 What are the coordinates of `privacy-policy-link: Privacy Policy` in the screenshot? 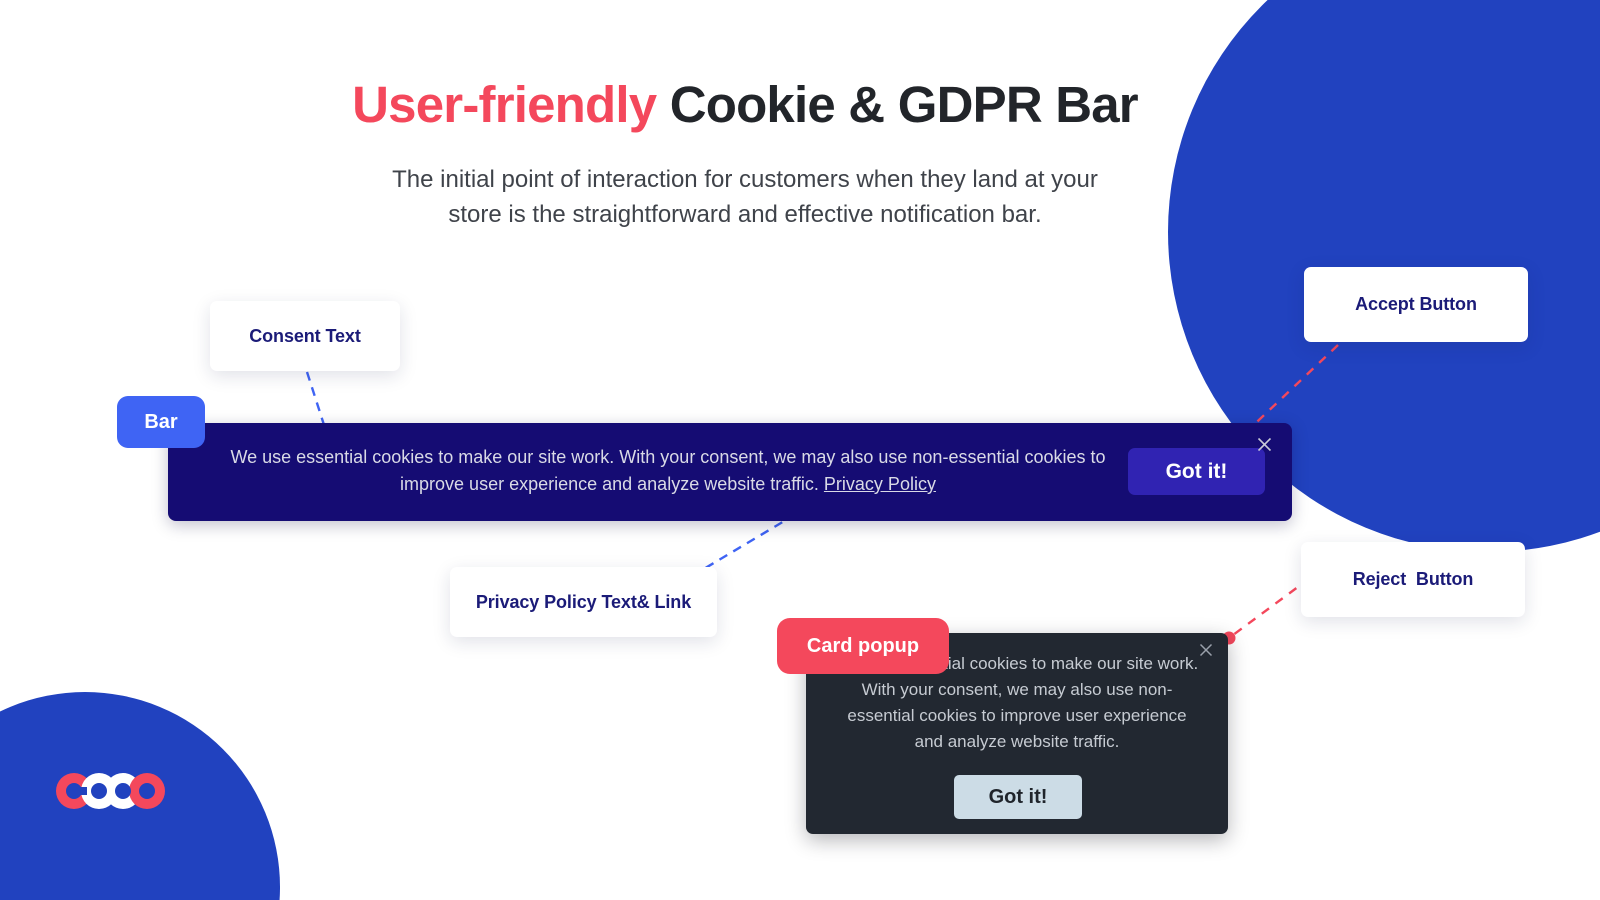 It's located at (880, 484).